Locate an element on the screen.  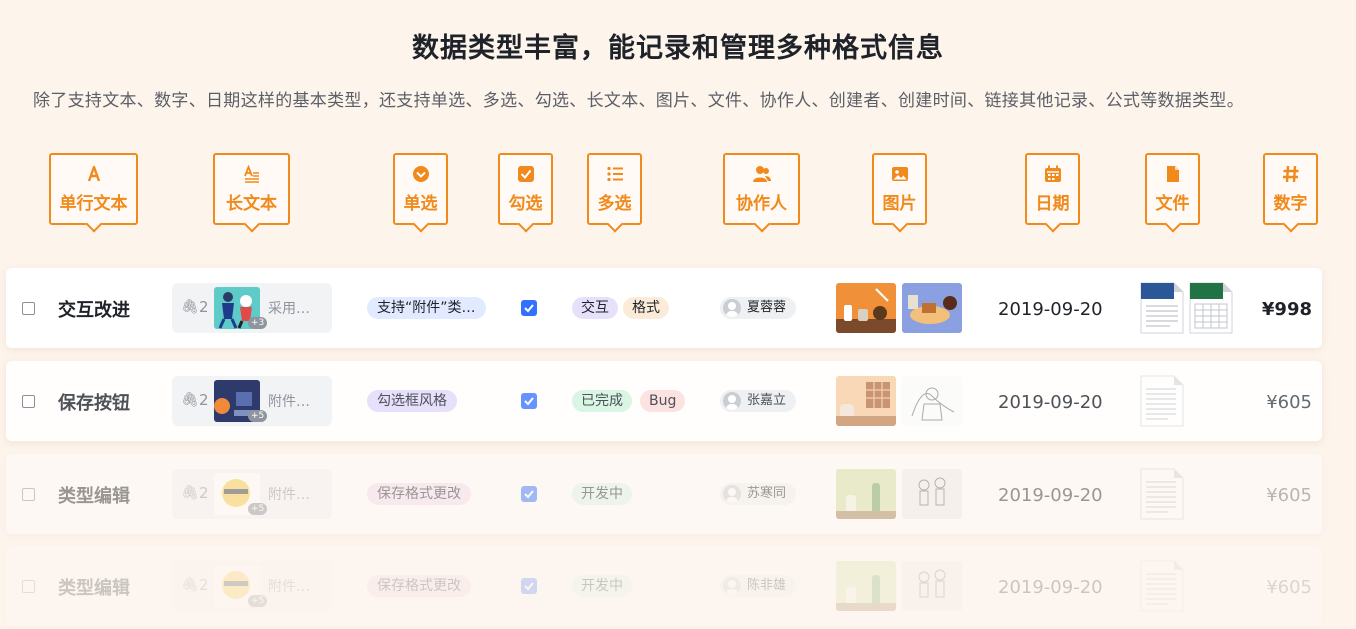
collaborator-name: 苏寒同 is located at coordinates (767, 493).